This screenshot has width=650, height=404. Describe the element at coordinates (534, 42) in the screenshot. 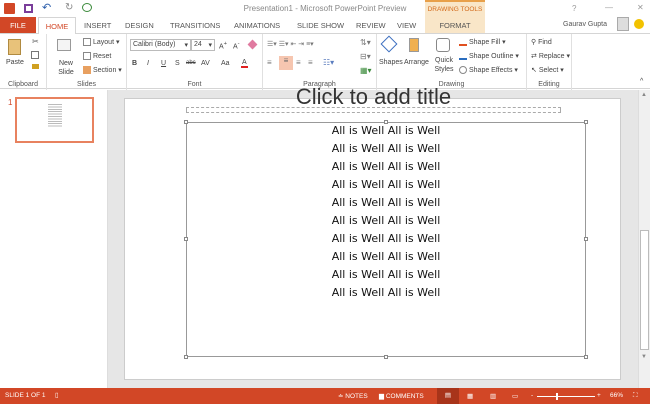

I see `binoculars-icon: ⚲` at that location.